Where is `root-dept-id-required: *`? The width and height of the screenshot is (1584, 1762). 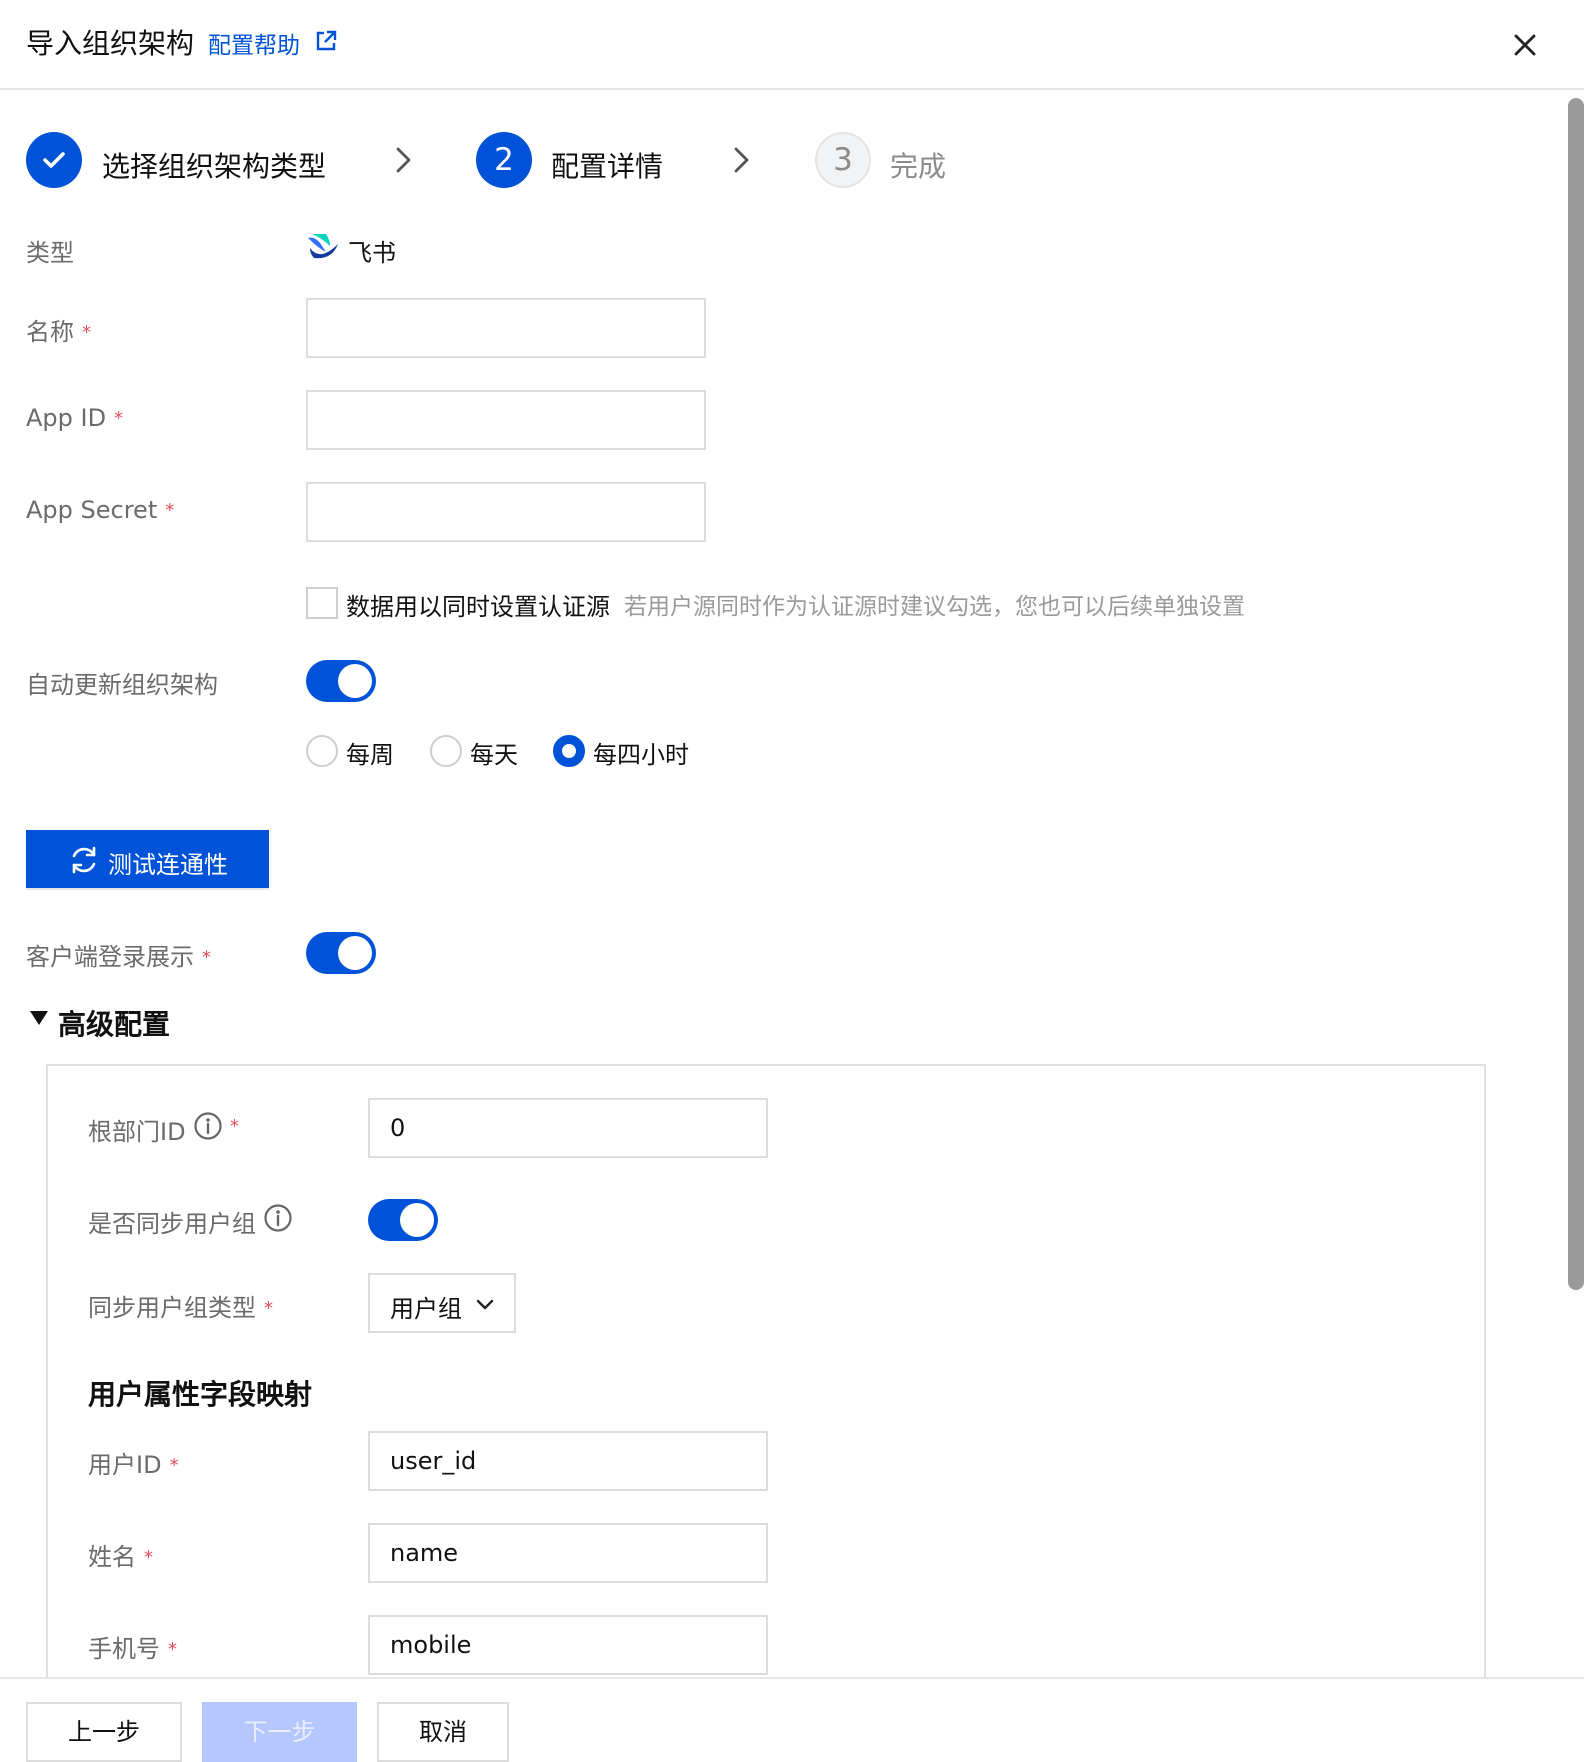
root-dept-id-required: * is located at coordinates (234, 1126).